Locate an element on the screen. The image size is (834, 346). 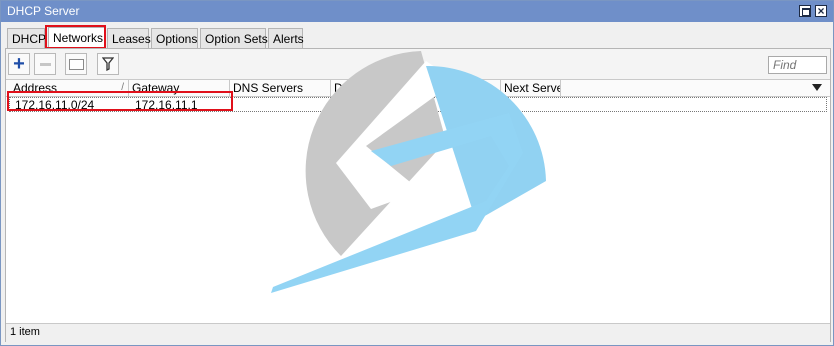
row-highlight is located at coordinates (120, 101).